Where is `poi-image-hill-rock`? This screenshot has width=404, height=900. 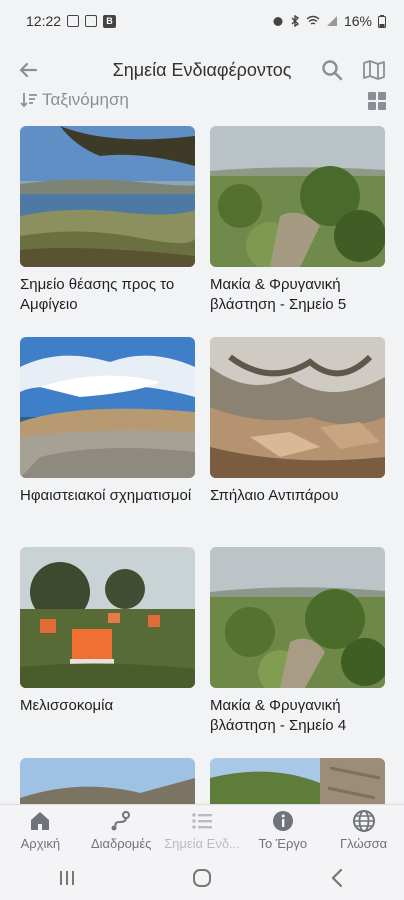 poi-image-hill-rock is located at coordinates (297, 781).